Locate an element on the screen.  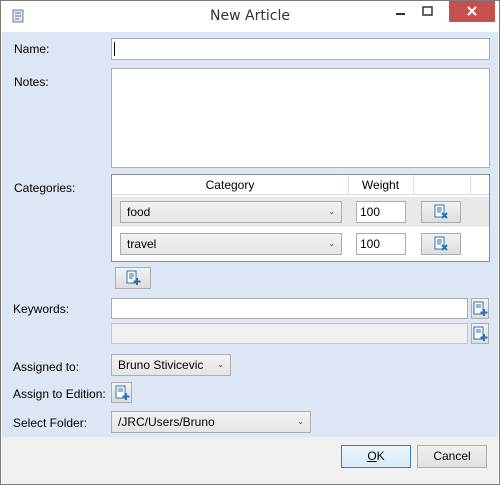
maximize-icon is located at coordinates (427, 11).